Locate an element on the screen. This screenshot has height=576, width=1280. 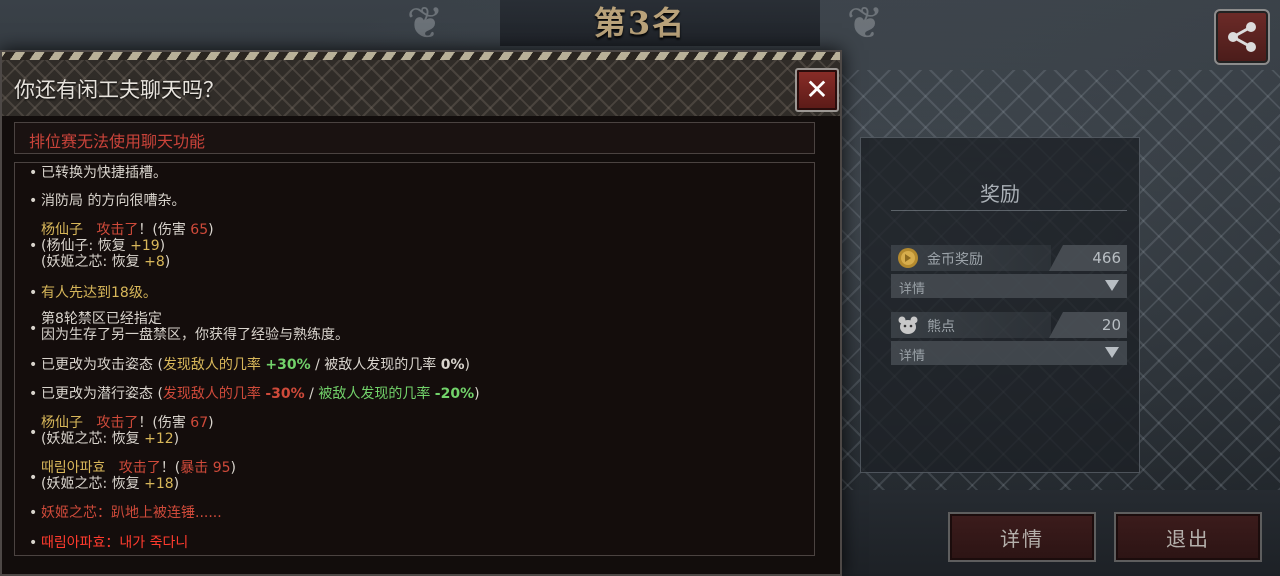
damage-value: 65 is located at coordinates (199, 230).